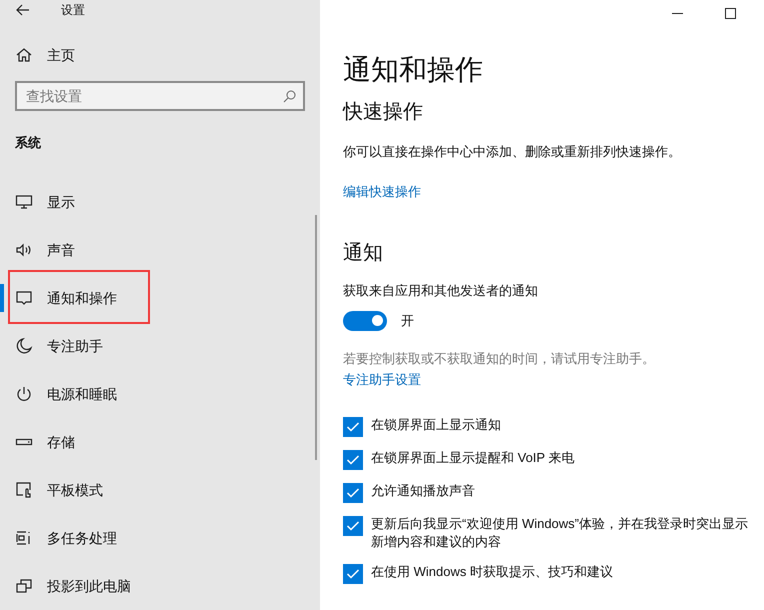  What do you see at coordinates (383, 112) in the screenshot?
I see `section-heading: 快速操作` at bounding box center [383, 112].